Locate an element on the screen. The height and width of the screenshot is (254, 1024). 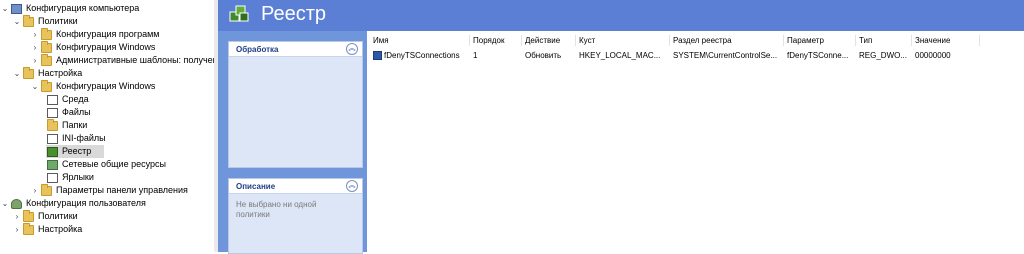
registry-value-icon is located at coordinates (377, 56).